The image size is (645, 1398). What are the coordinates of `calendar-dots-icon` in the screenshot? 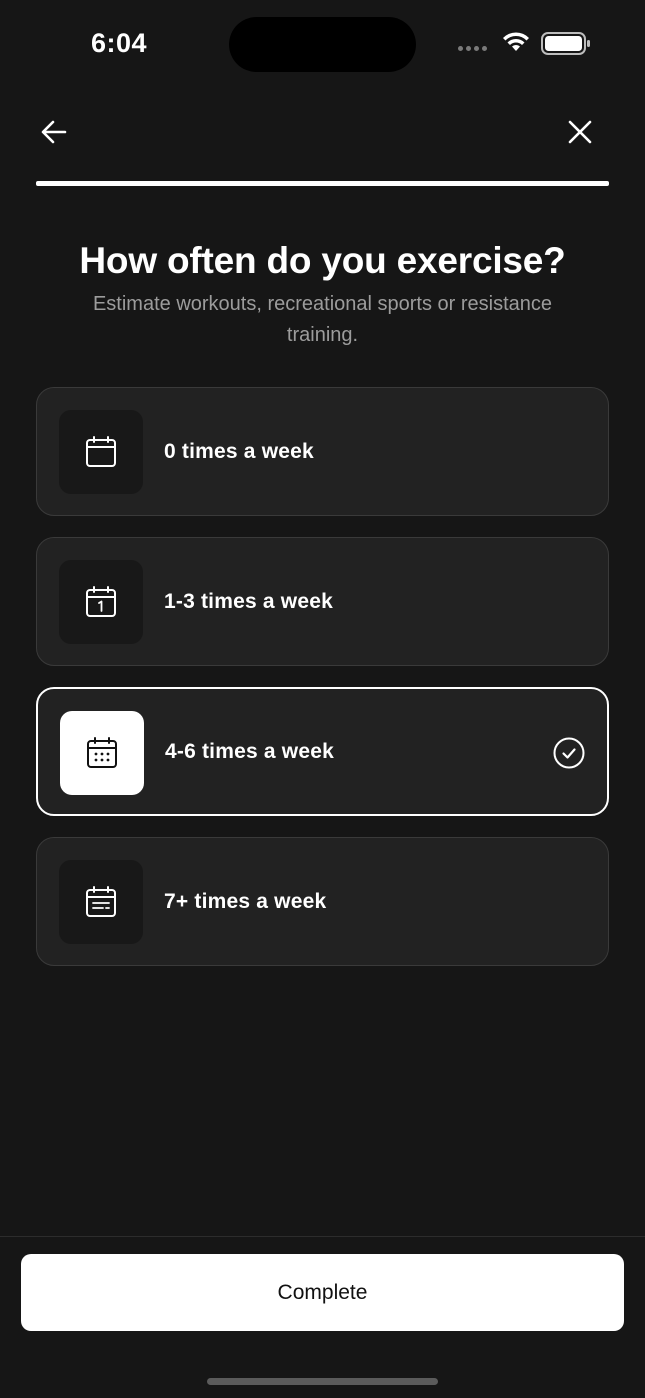 It's located at (102, 752).